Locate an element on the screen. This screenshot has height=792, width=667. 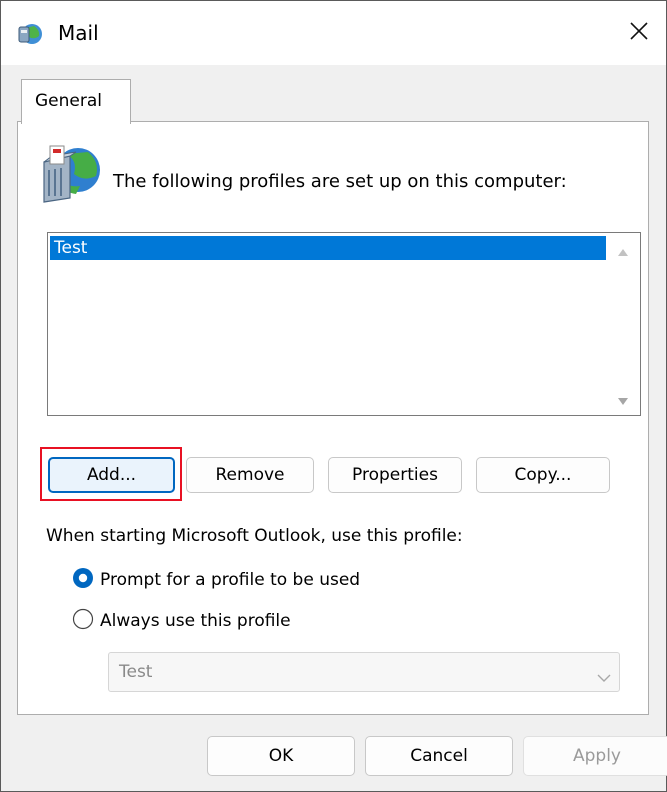
scroll-up-arrow-icon is located at coordinates (623, 249).